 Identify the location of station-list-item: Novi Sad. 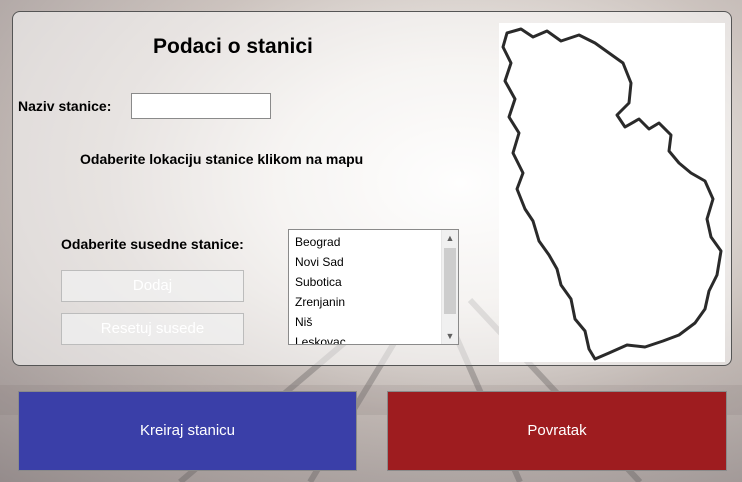
(365, 262).